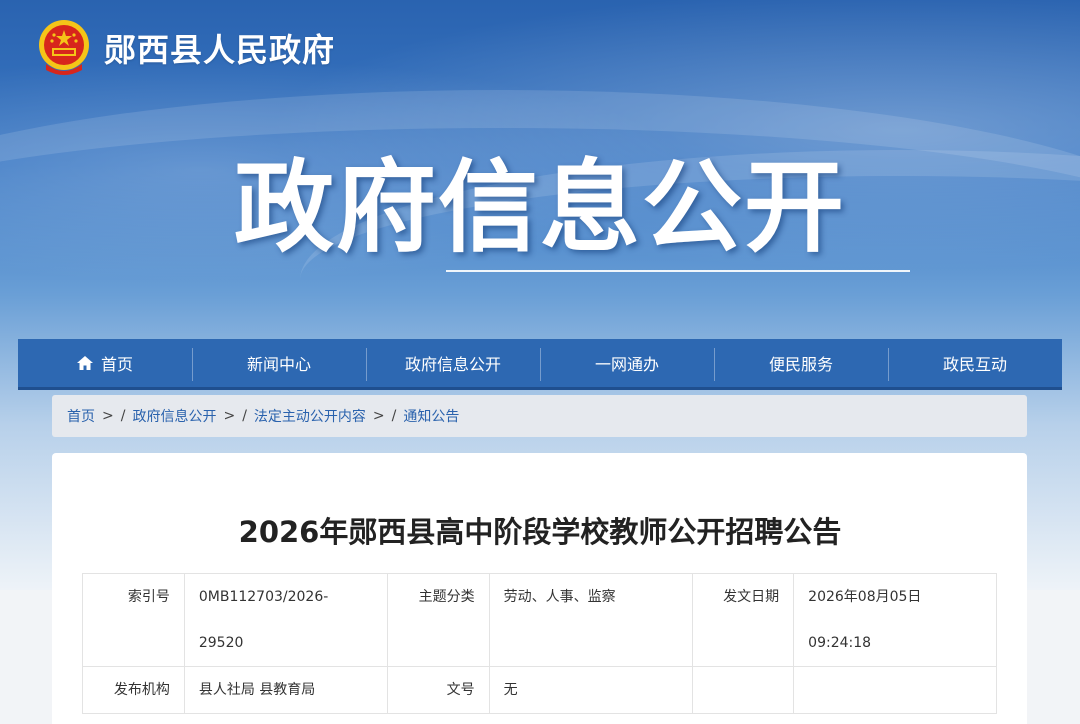 Image resolution: width=1080 pixels, height=724 pixels. Describe the element at coordinates (678, 271) in the screenshot. I see `title-underline` at that location.